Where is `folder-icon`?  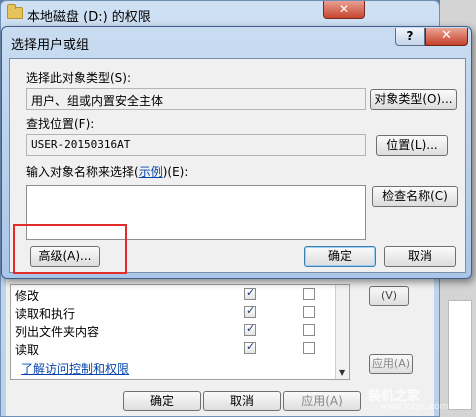 folder-icon is located at coordinates (15, 11).